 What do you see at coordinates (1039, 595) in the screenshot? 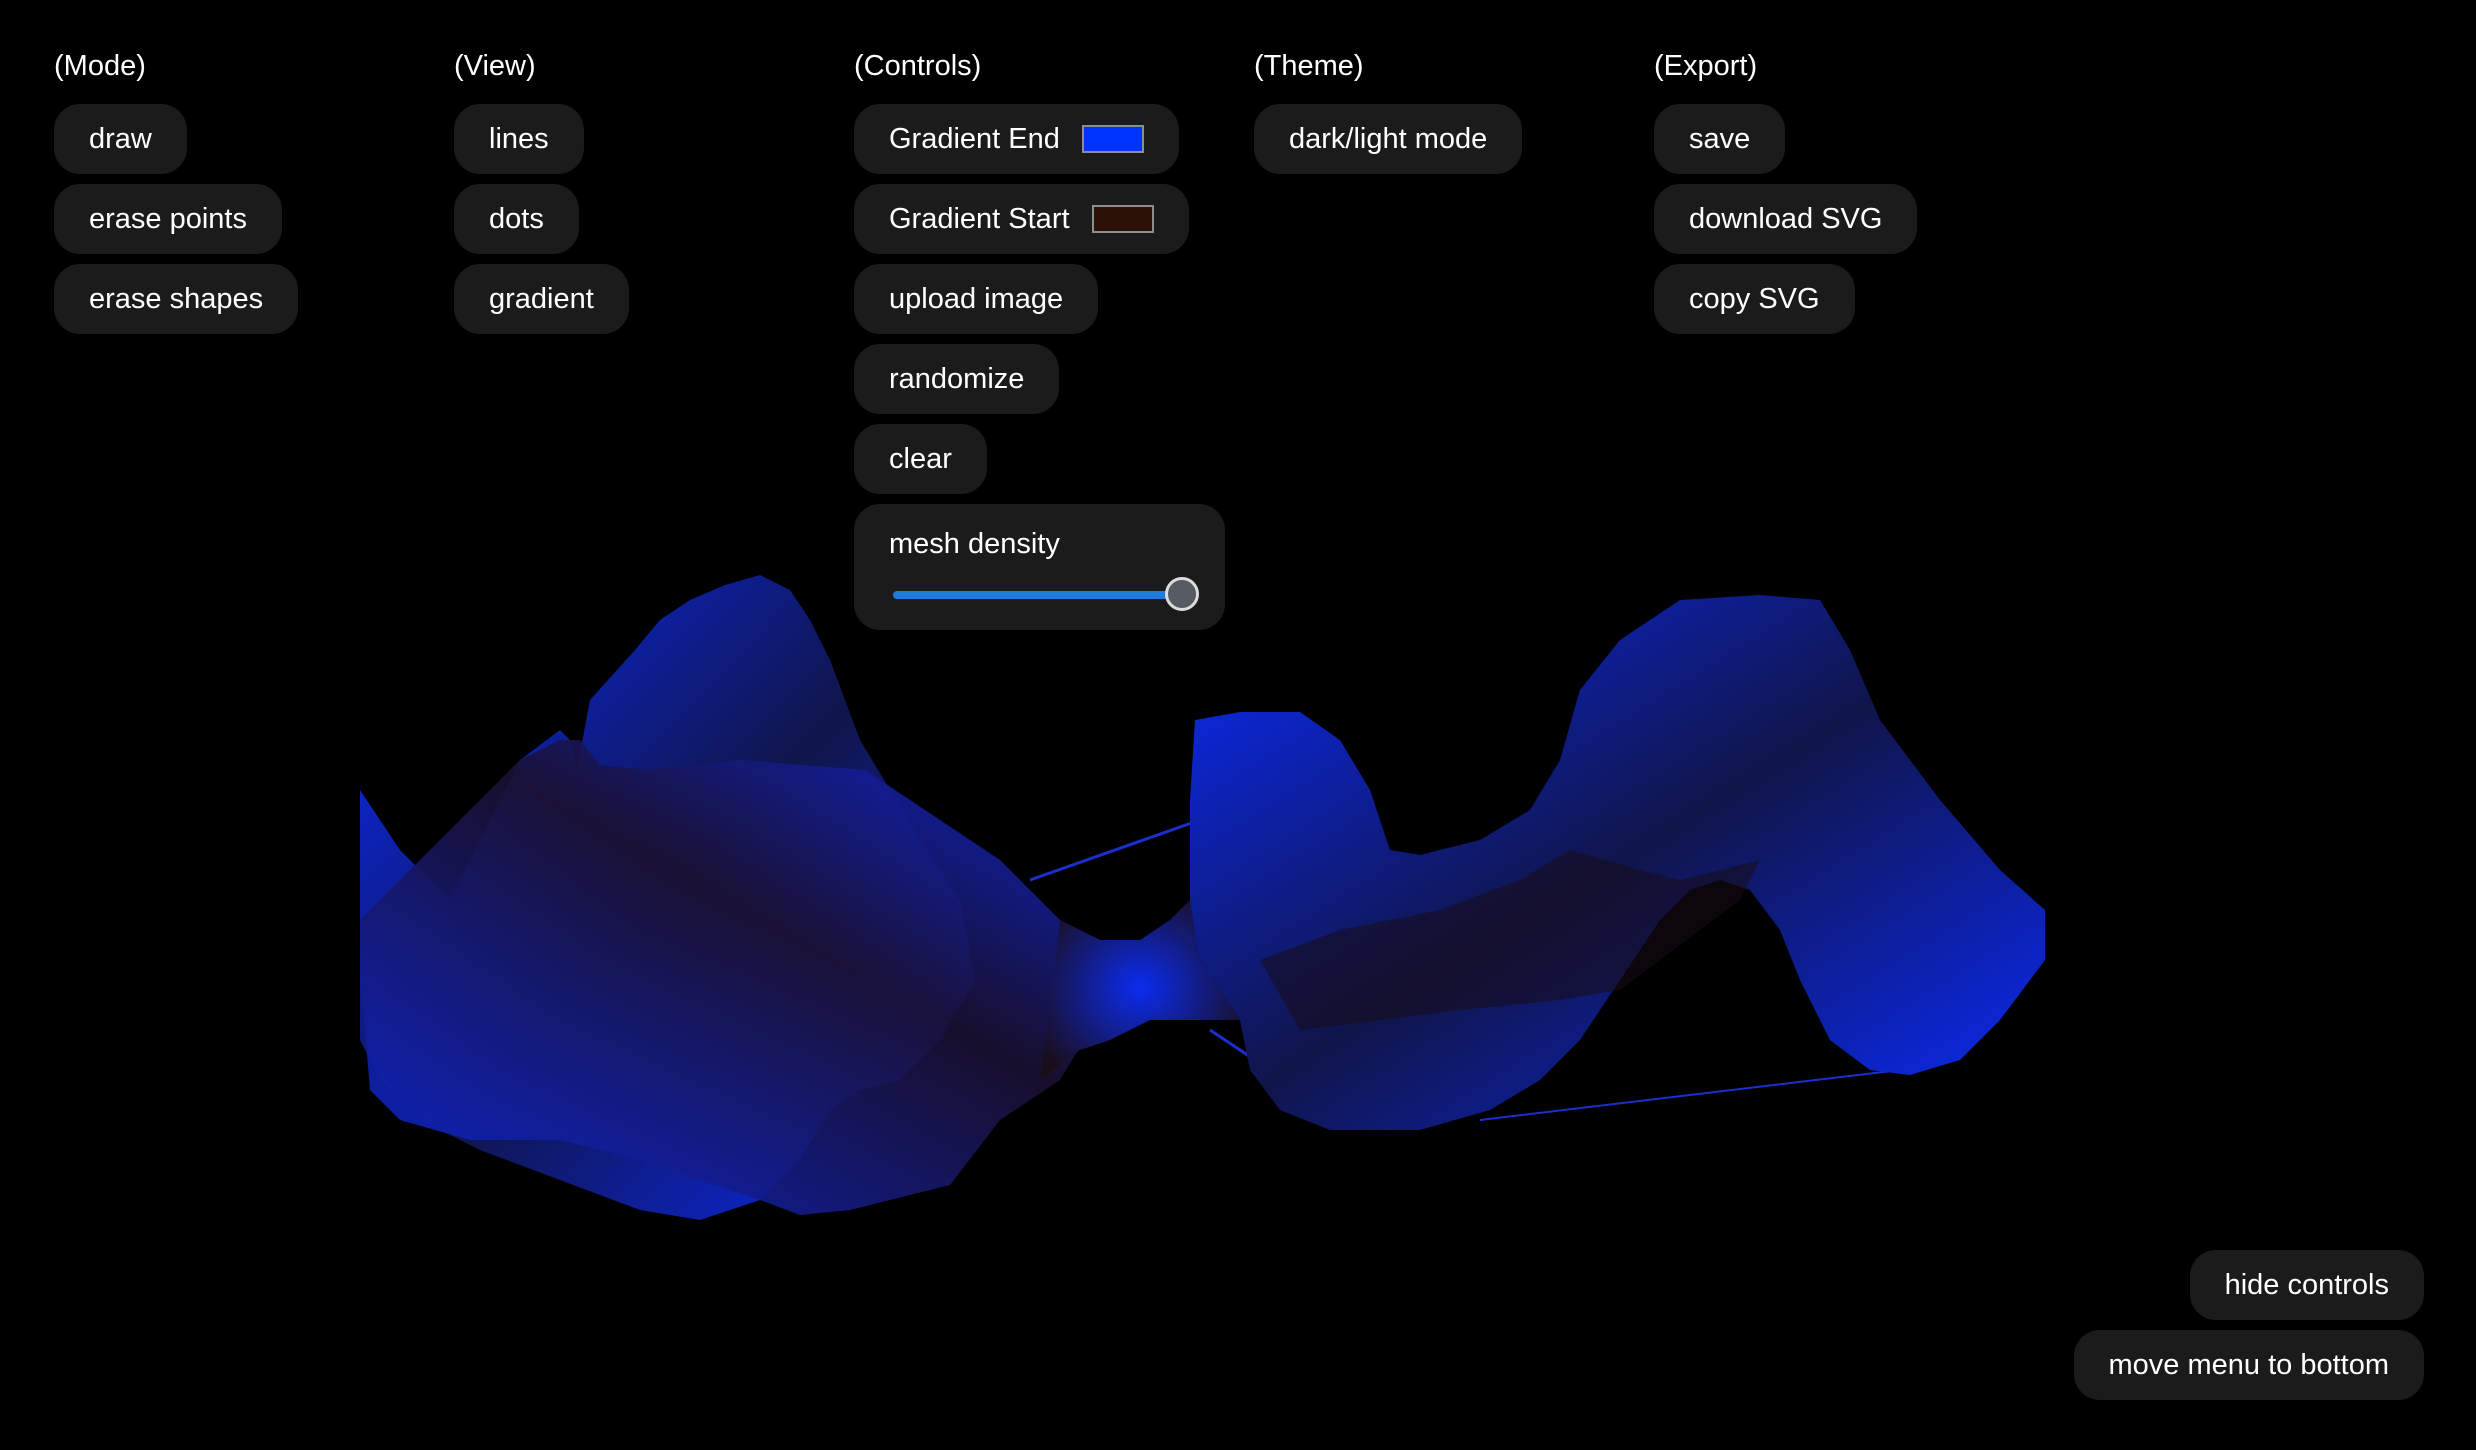
I see `slider-fill` at bounding box center [1039, 595].